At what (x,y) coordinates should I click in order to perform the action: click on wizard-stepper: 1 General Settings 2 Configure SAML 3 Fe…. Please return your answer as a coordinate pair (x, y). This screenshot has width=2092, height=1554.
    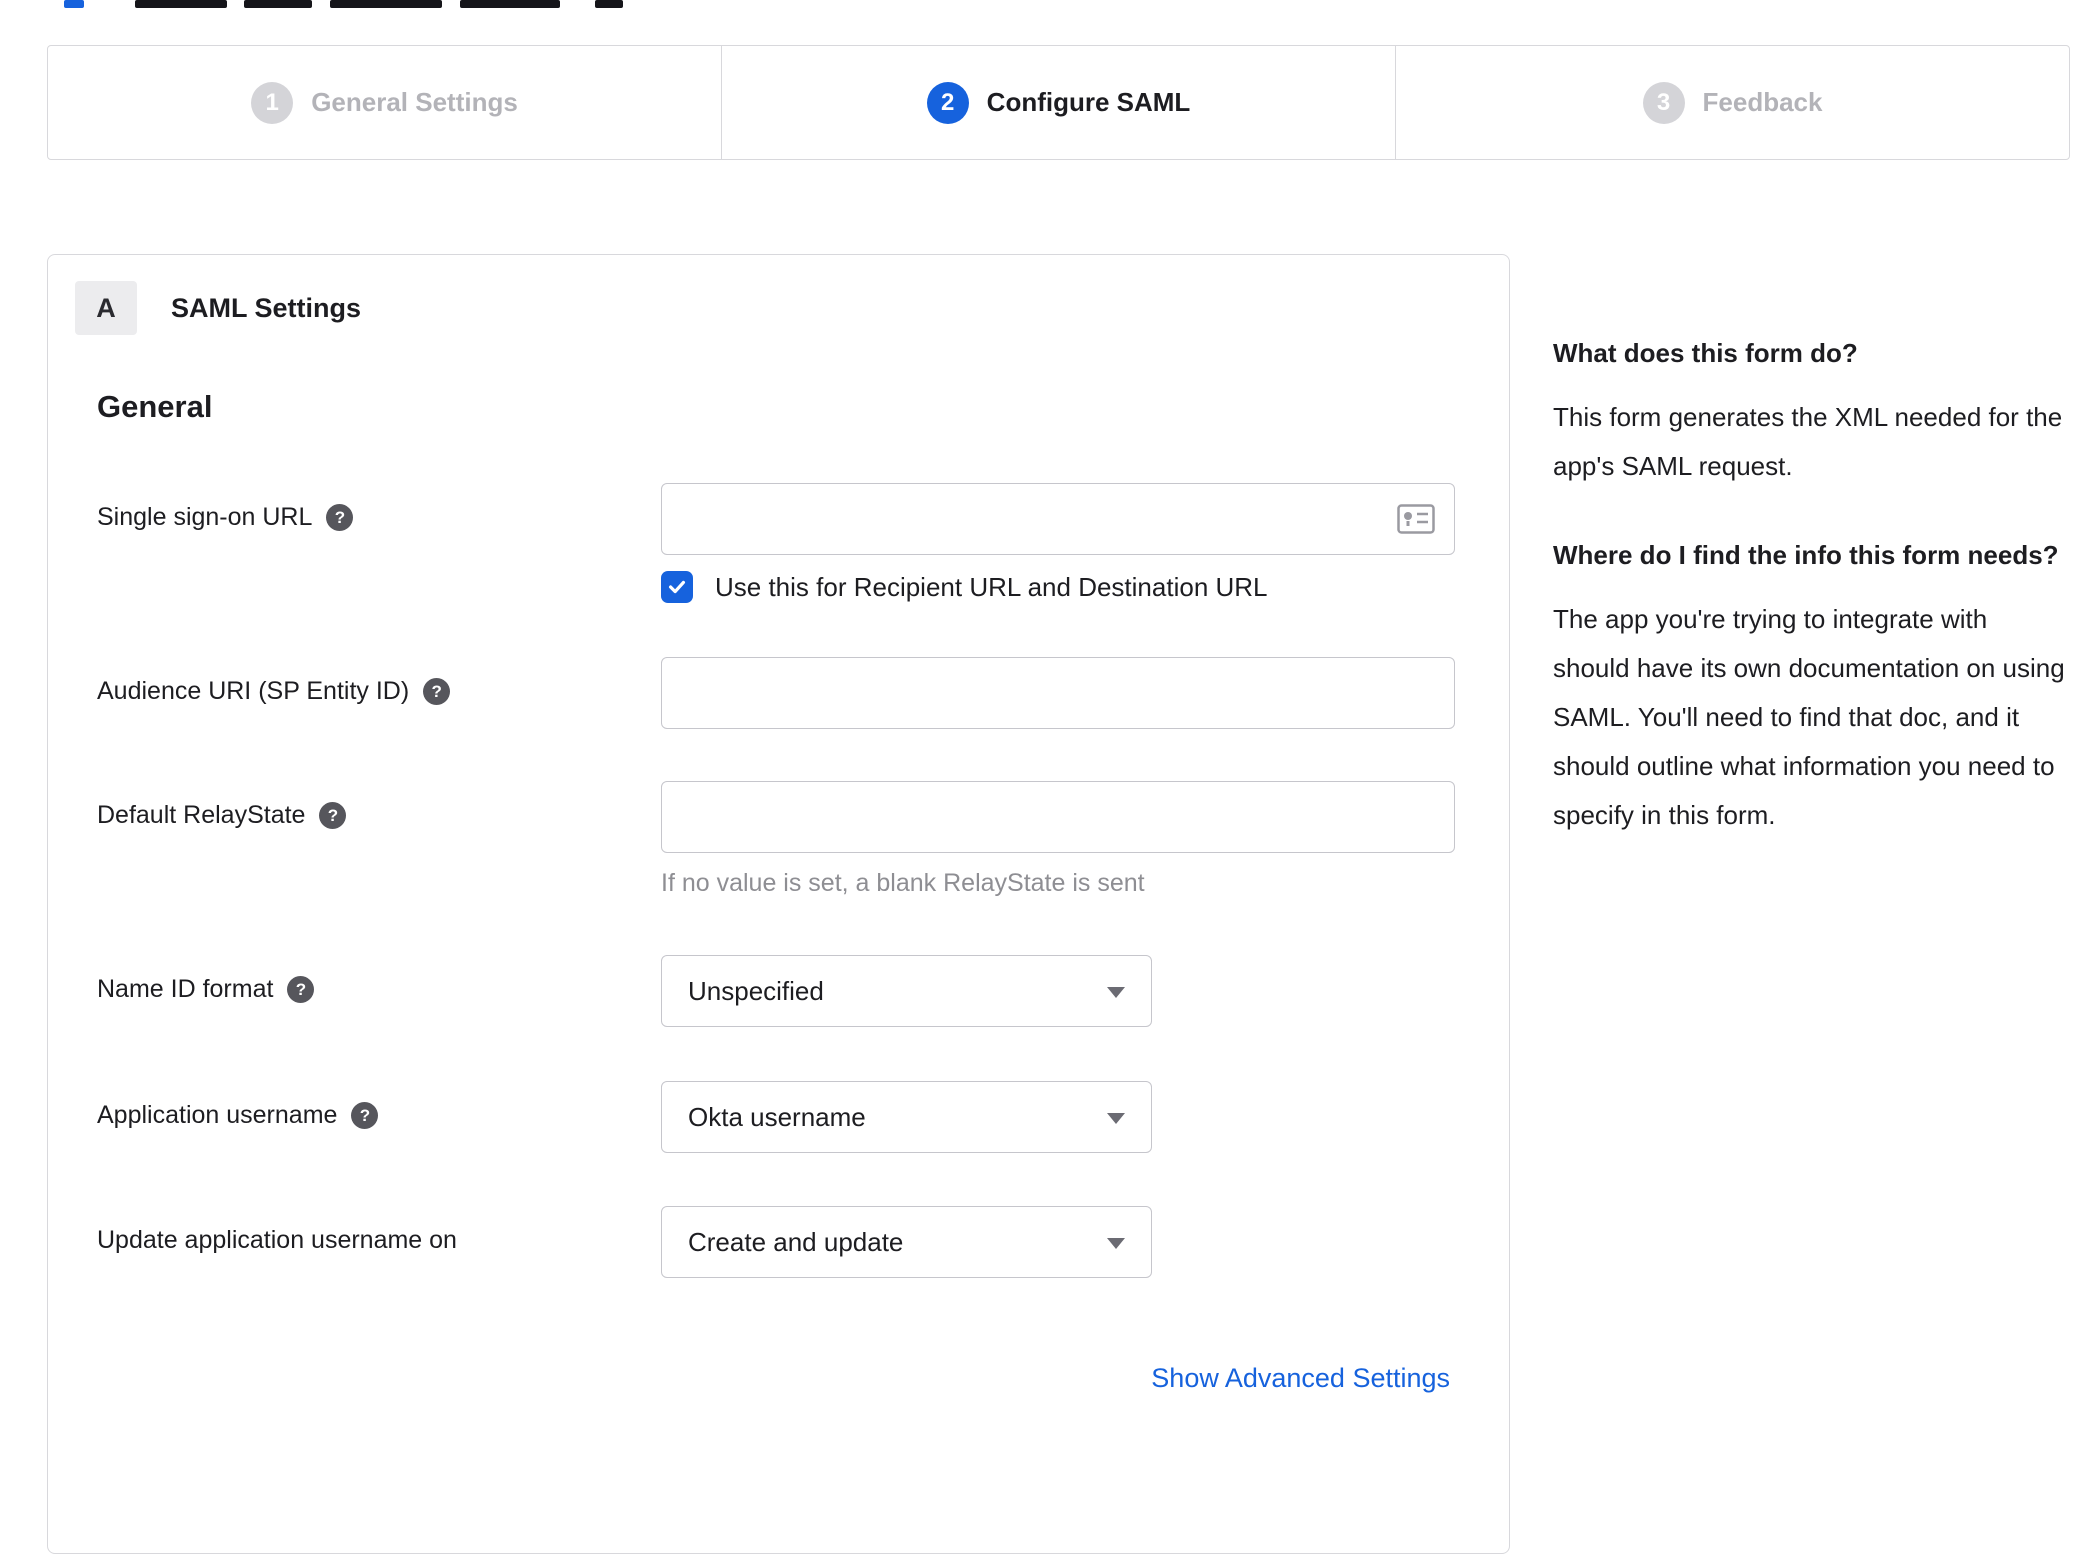
    Looking at the image, I should click on (1058, 102).